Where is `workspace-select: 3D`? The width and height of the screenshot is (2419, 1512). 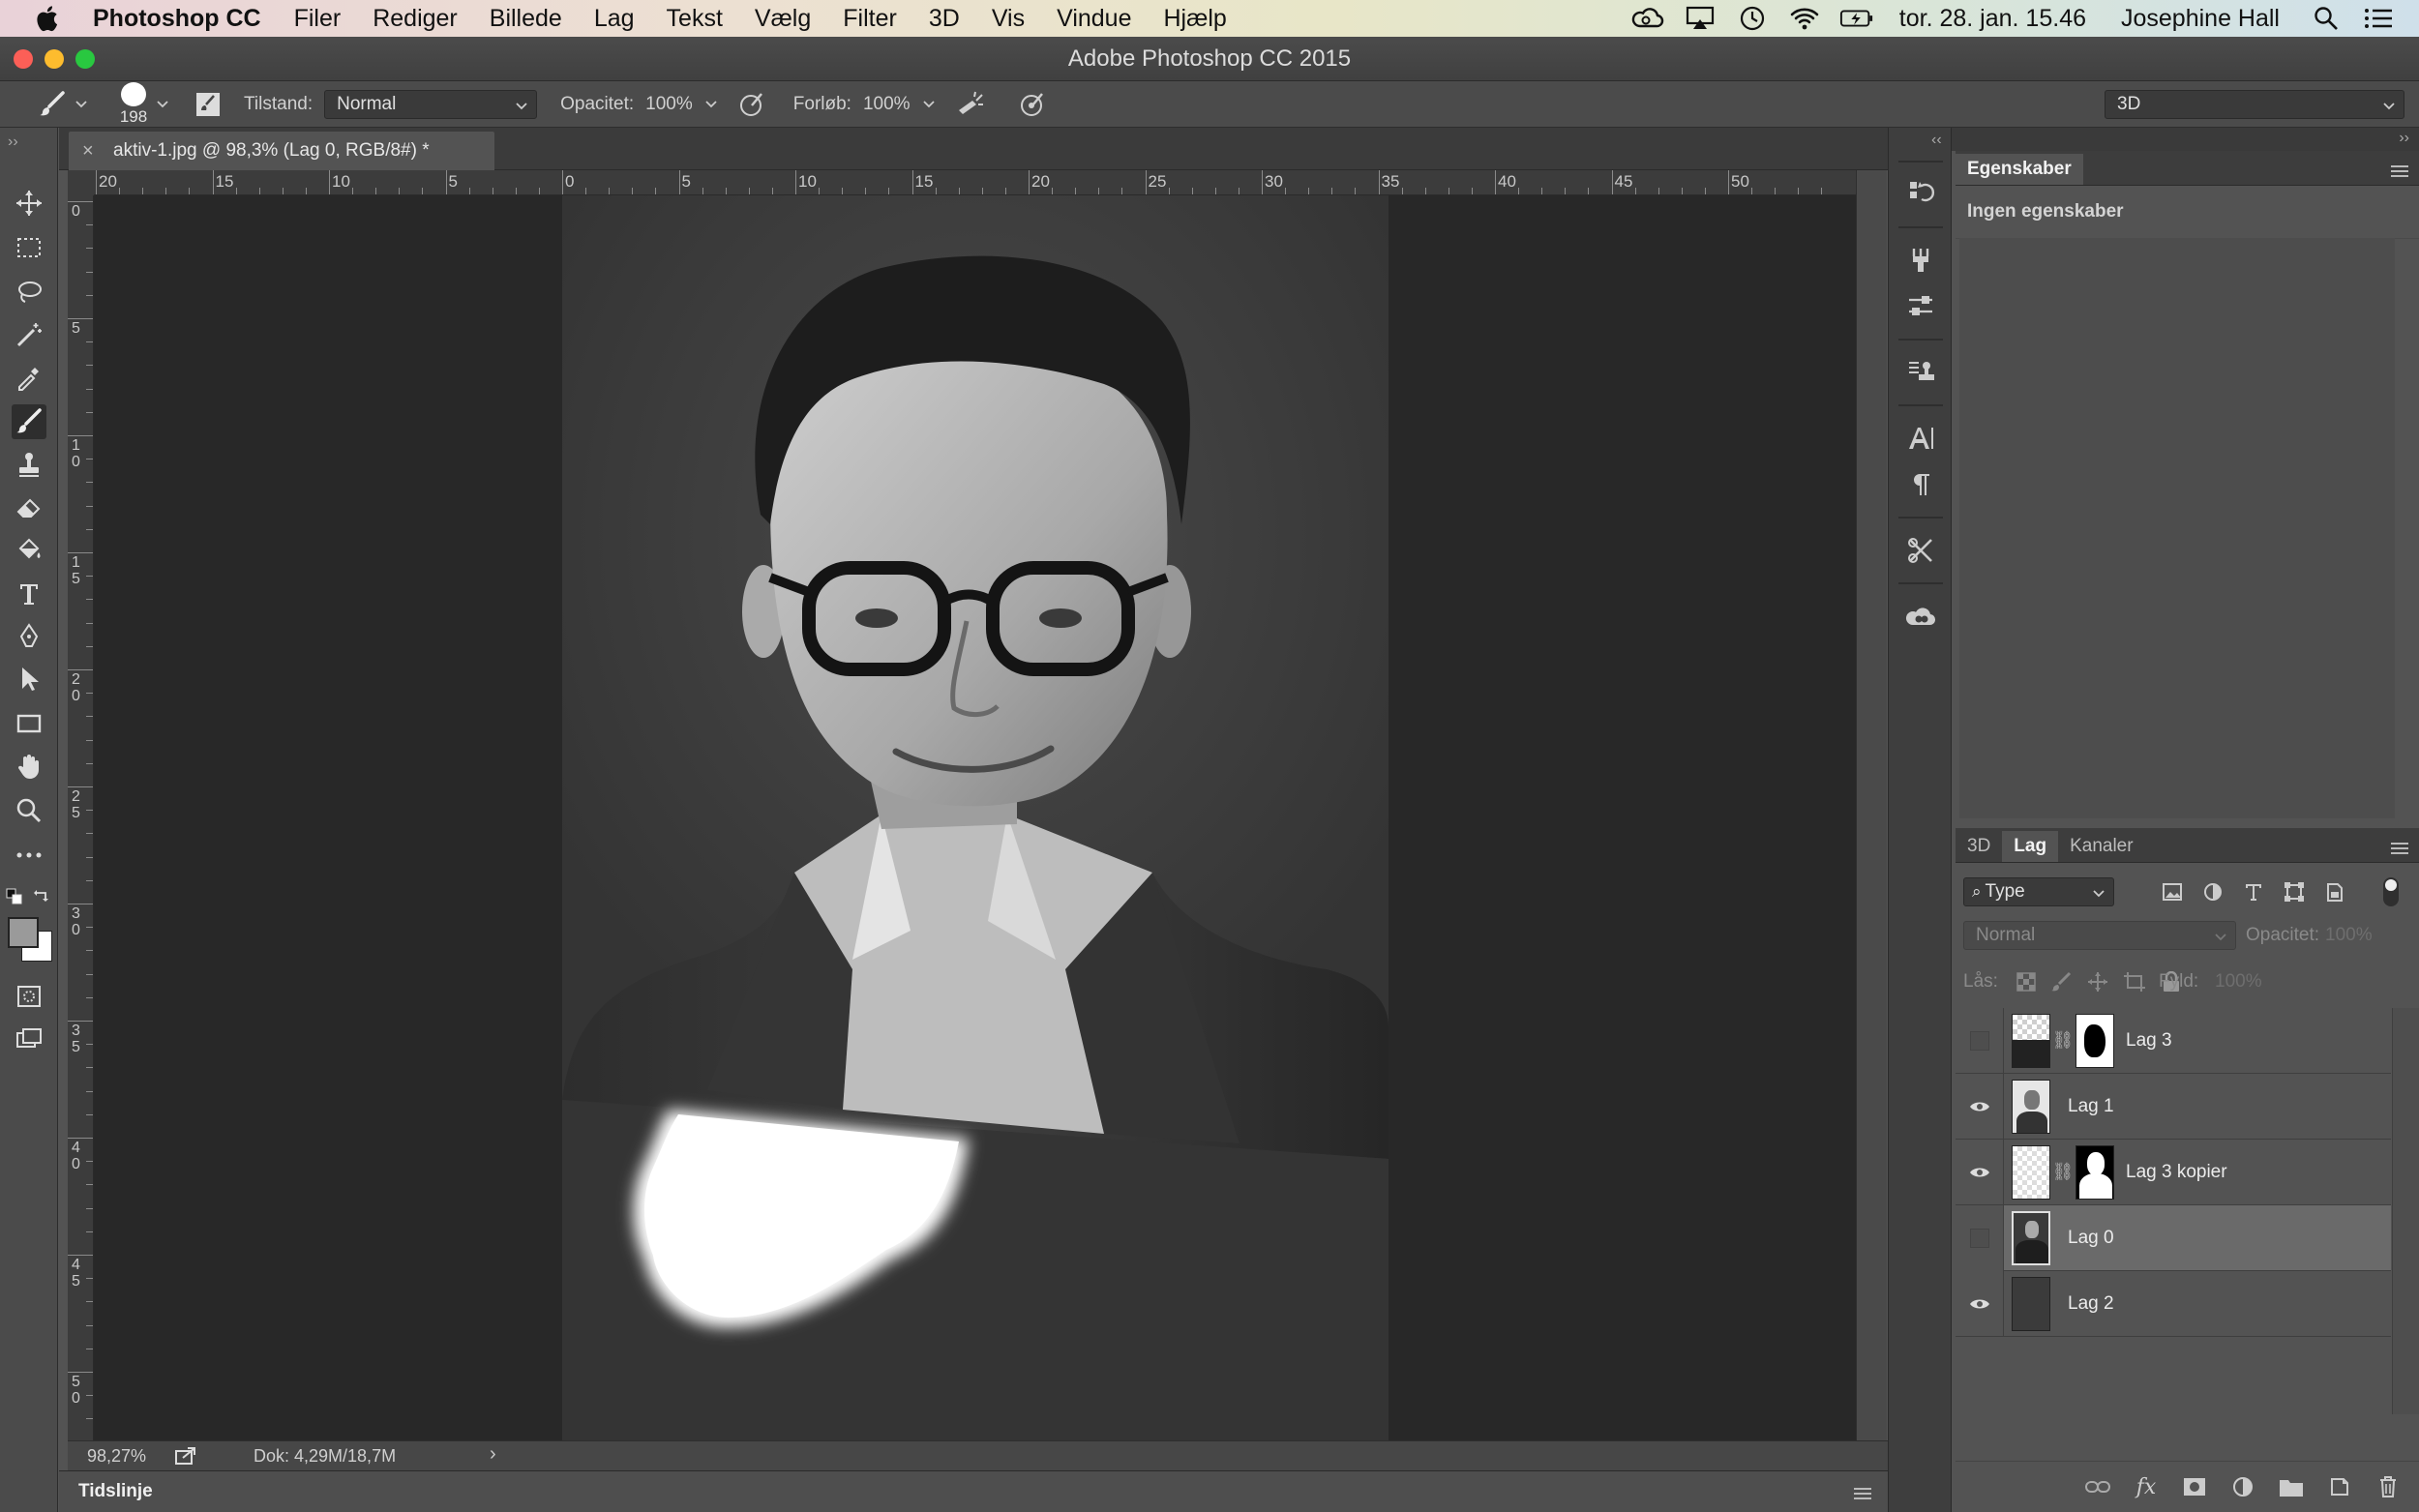
workspace-select: 3D is located at coordinates (2255, 104).